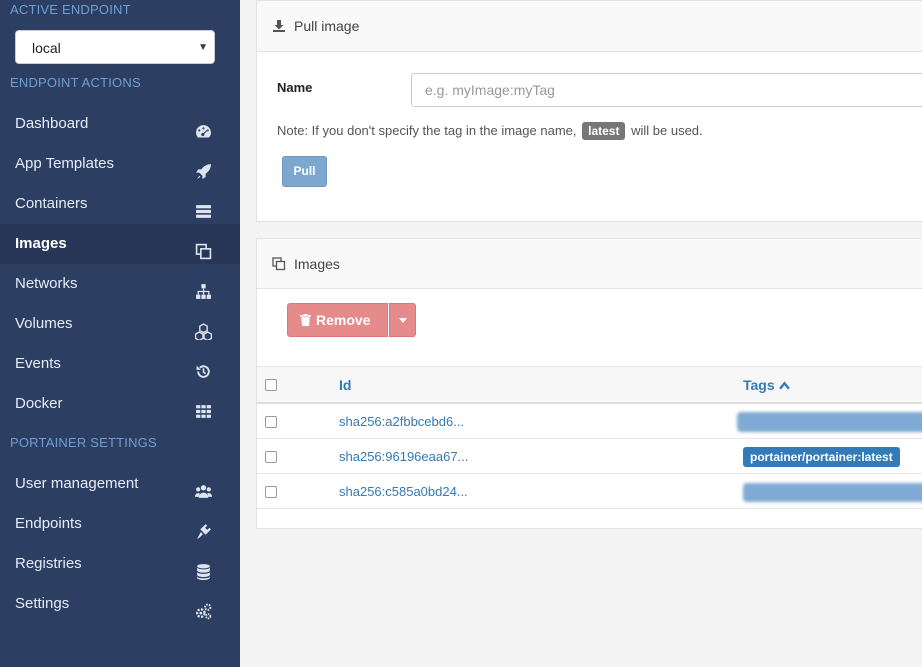 The height and width of the screenshot is (667, 922). Describe the element at coordinates (304, 171) in the screenshot. I see `pull-button: Pull` at that location.